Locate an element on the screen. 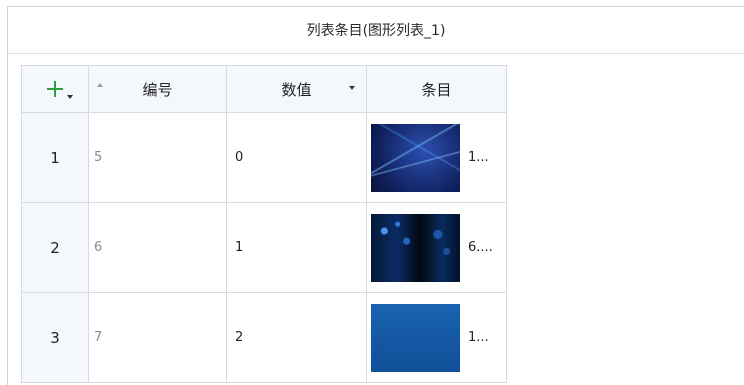 The width and height of the screenshot is (744, 385). caret-down-icon is located at coordinates (70, 97).